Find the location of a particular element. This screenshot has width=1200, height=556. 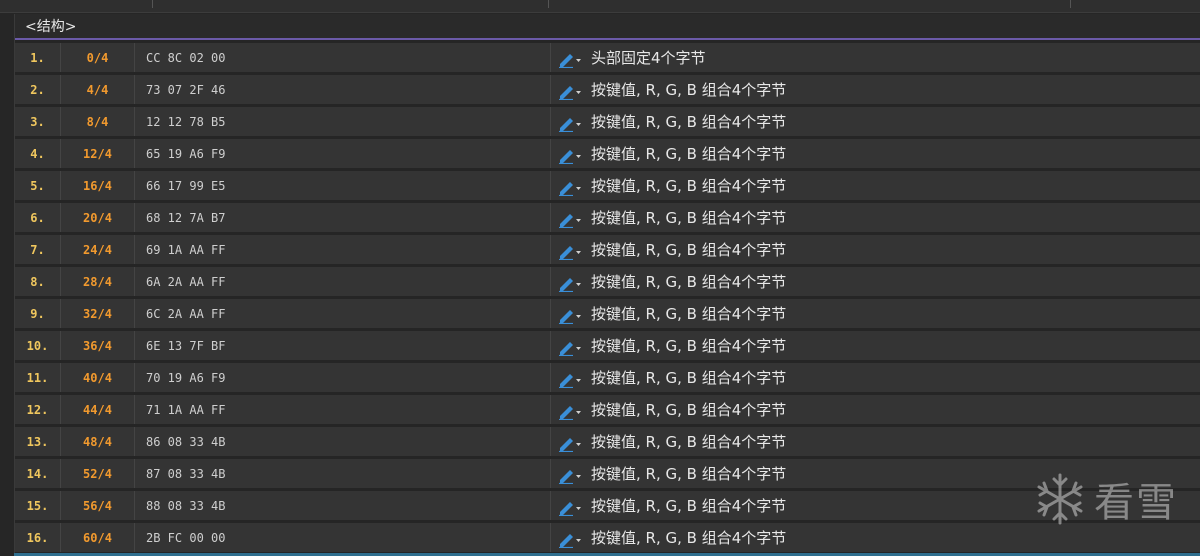

row-hex-bytes: 88 08 33 4B is located at coordinates (343, 505).